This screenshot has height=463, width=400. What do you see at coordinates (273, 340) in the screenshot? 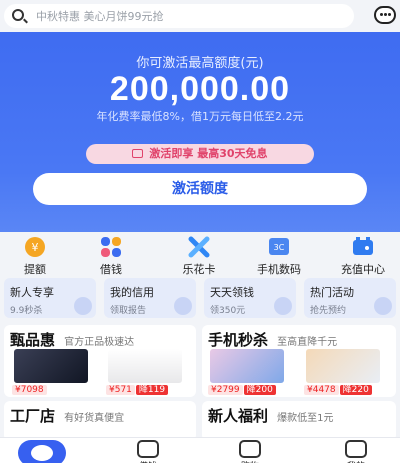
I see `panel-header: 手机秒杀 至高直降千元` at bounding box center [273, 340].